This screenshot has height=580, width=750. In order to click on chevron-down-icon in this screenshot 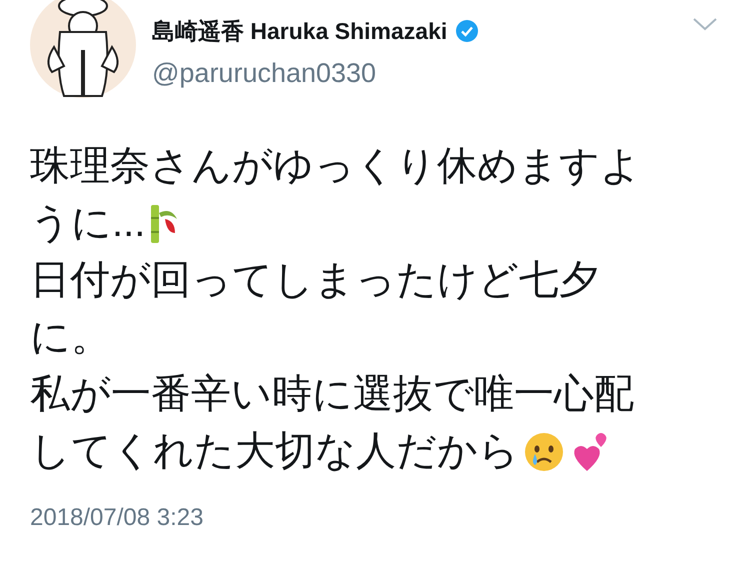, I will do `click(705, 24)`.